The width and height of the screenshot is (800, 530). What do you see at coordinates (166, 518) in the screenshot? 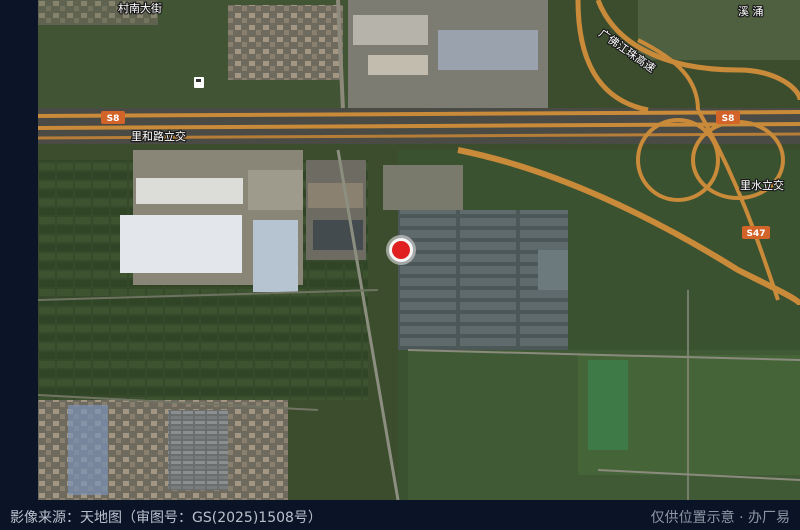
I see `image-source-text: 影像来源：天地图（审图号：GS(2025)1508号）` at bounding box center [166, 518].